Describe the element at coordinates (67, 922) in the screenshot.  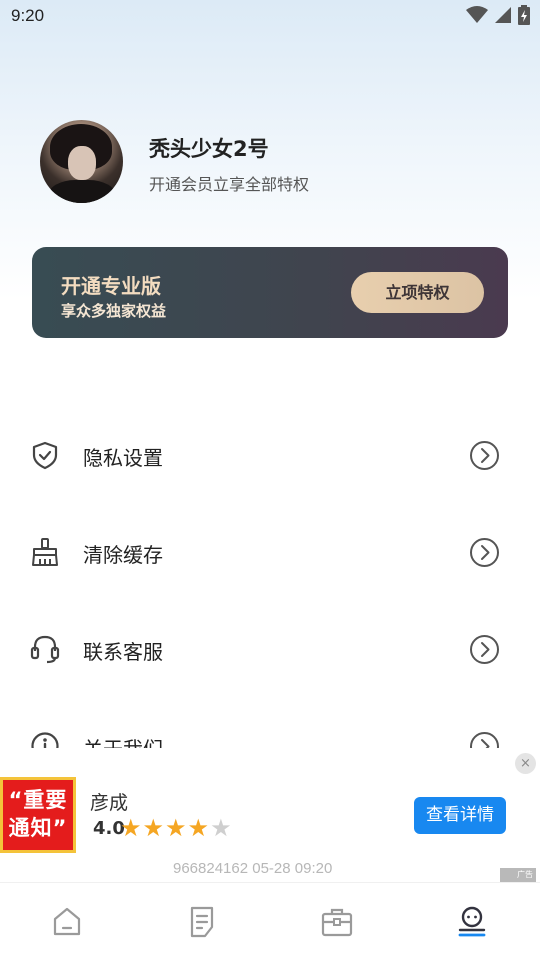
I see `home-icon` at that location.